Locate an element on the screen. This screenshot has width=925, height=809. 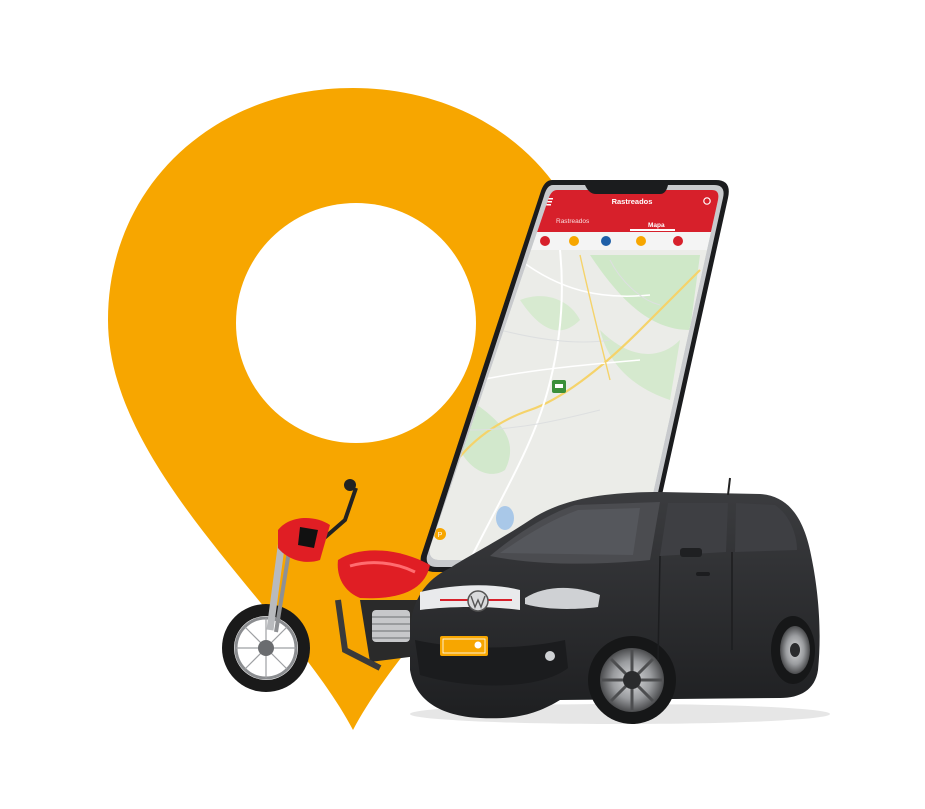
tab-mapa: Mapa is located at coordinates (656, 225).